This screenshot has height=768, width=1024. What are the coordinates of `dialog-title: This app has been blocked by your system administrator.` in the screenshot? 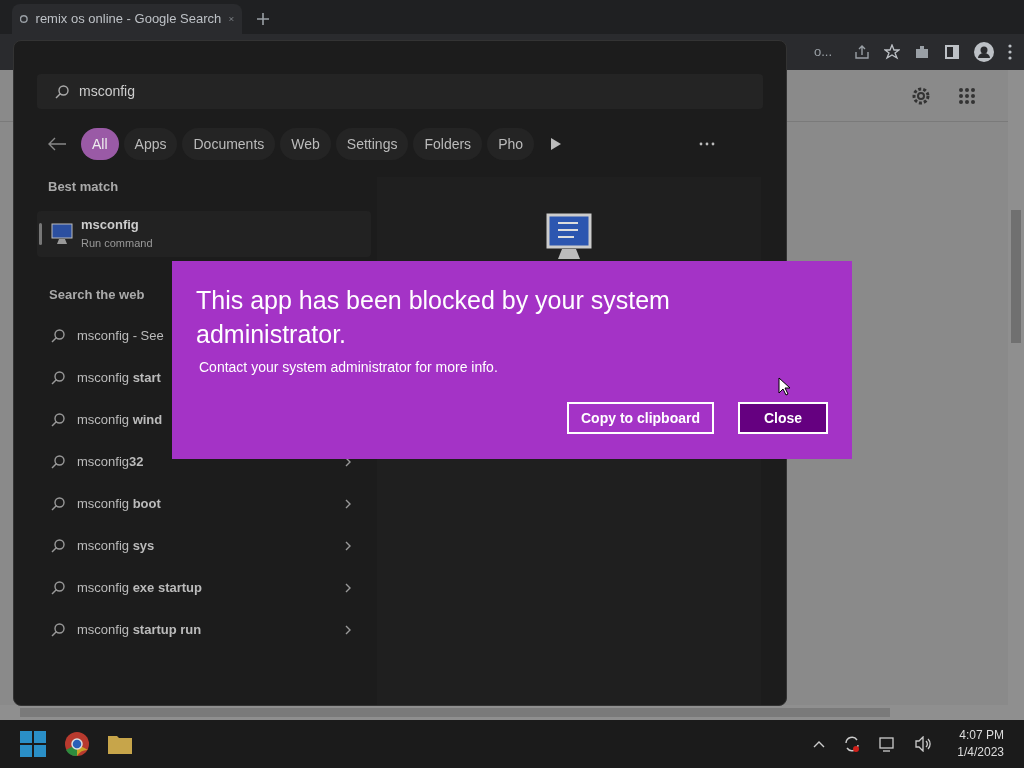 It's located at (433, 317).